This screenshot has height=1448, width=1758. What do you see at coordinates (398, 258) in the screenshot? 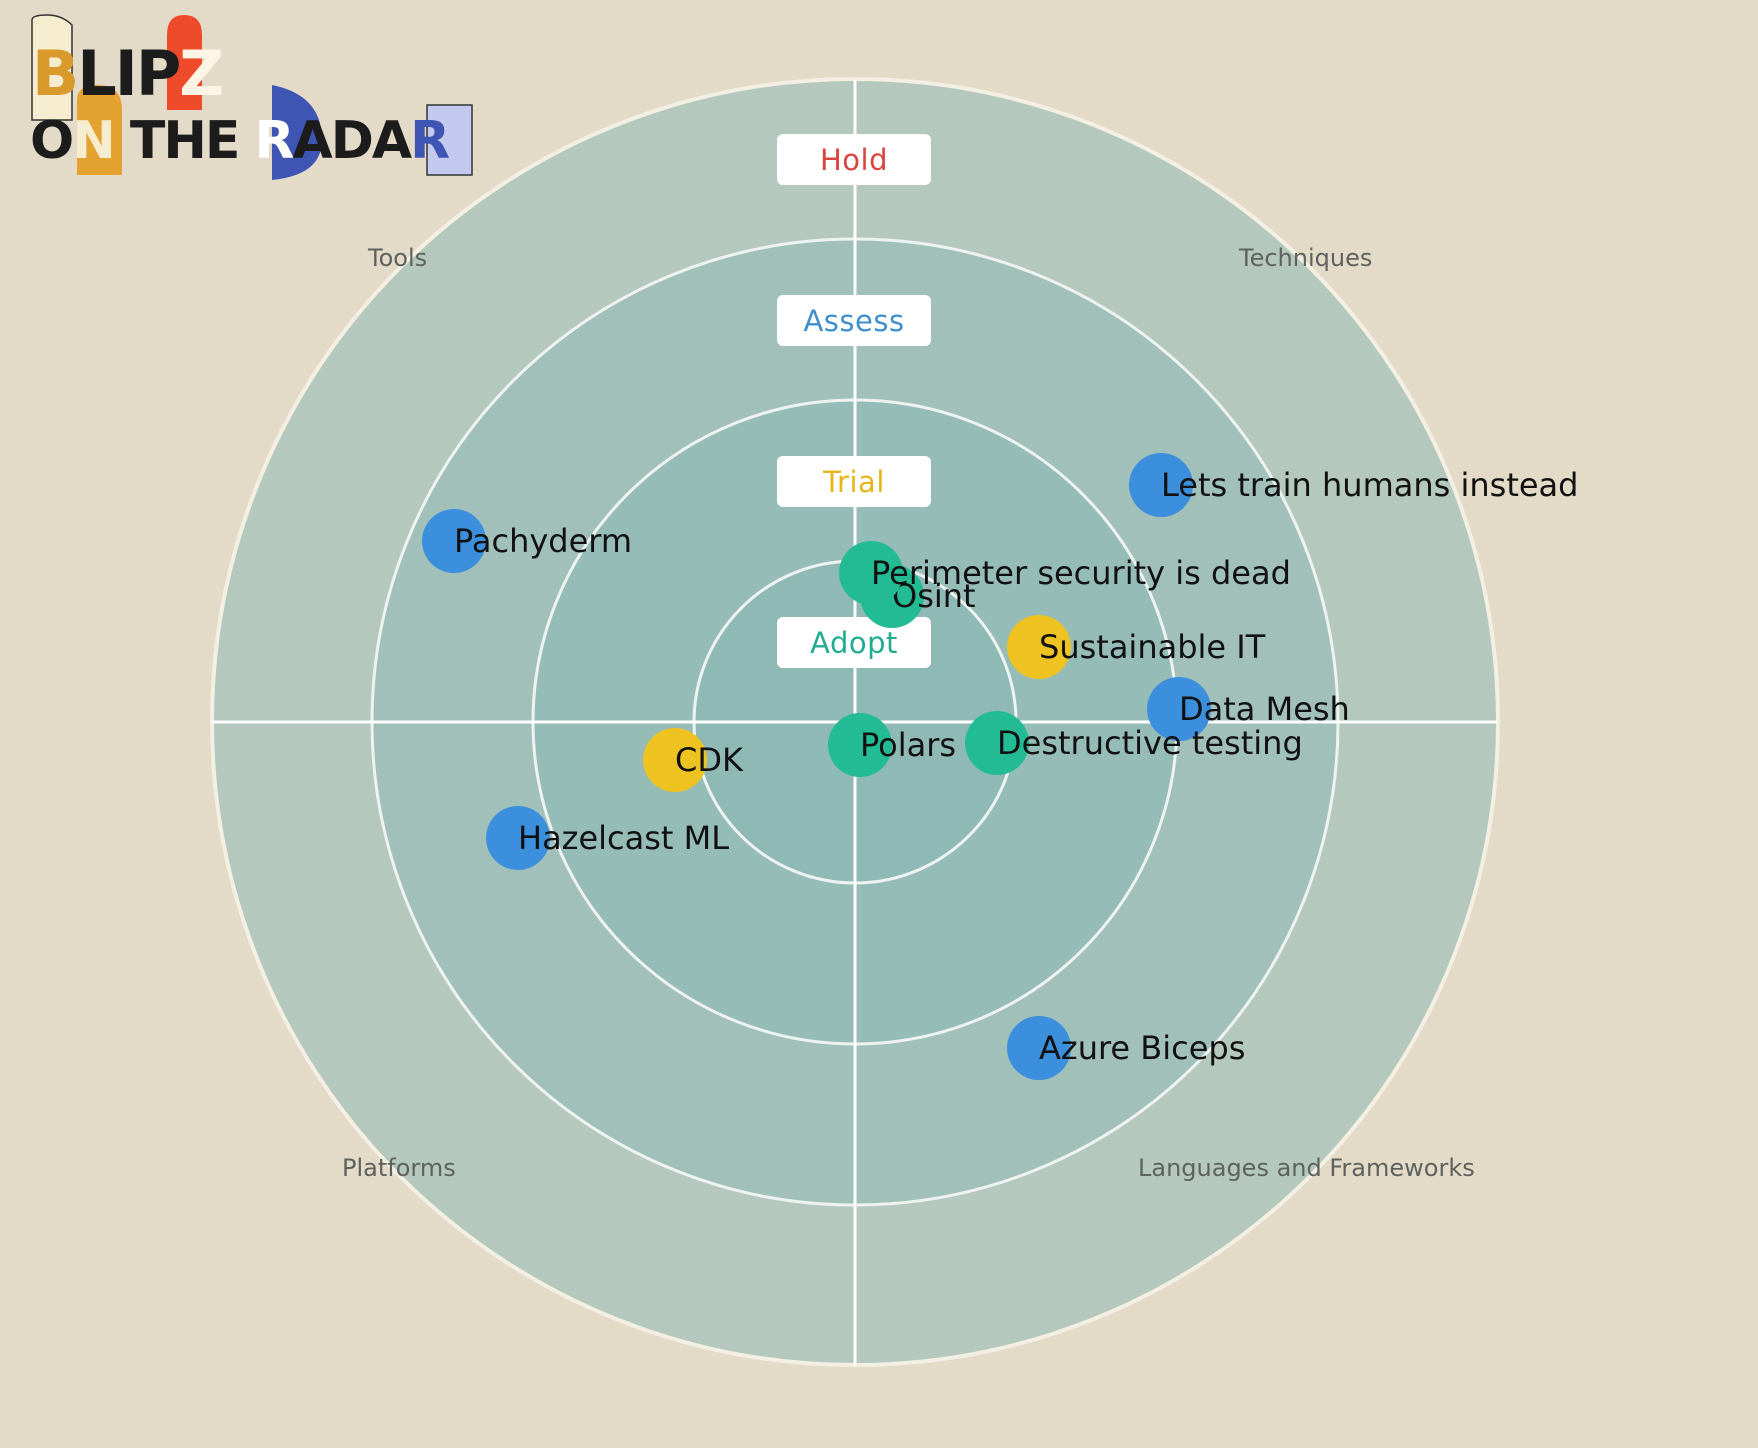
I see `quadrant-label-tools: Tools` at bounding box center [398, 258].